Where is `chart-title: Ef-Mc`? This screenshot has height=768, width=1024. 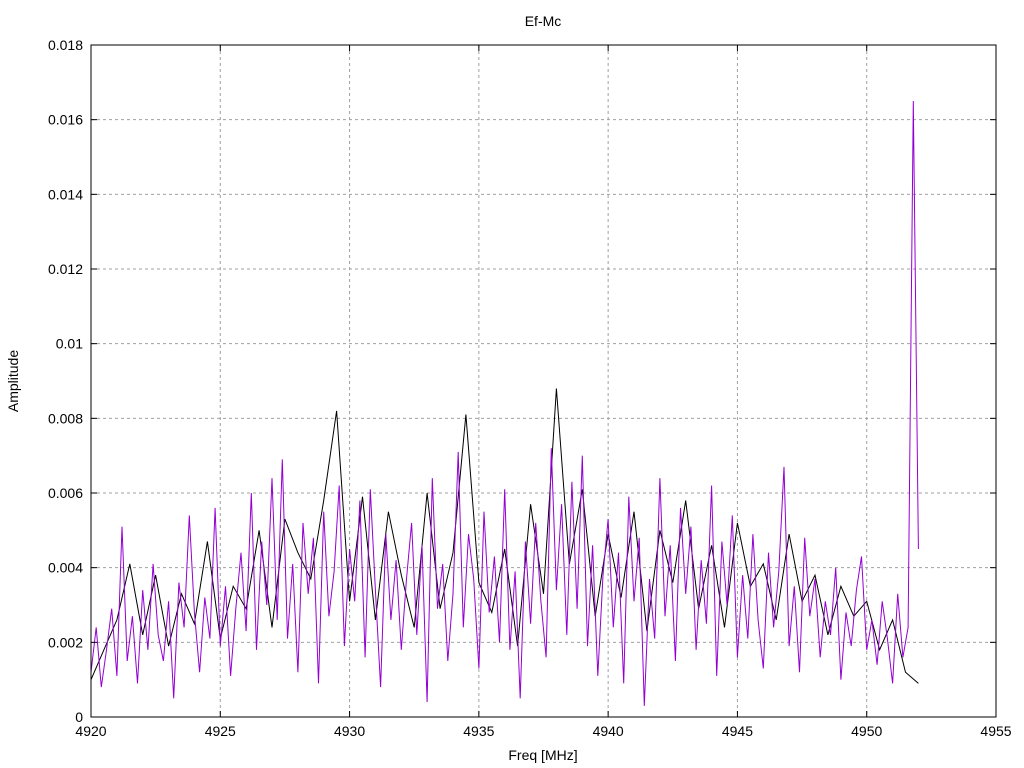 chart-title: Ef-Mc is located at coordinates (543, 21).